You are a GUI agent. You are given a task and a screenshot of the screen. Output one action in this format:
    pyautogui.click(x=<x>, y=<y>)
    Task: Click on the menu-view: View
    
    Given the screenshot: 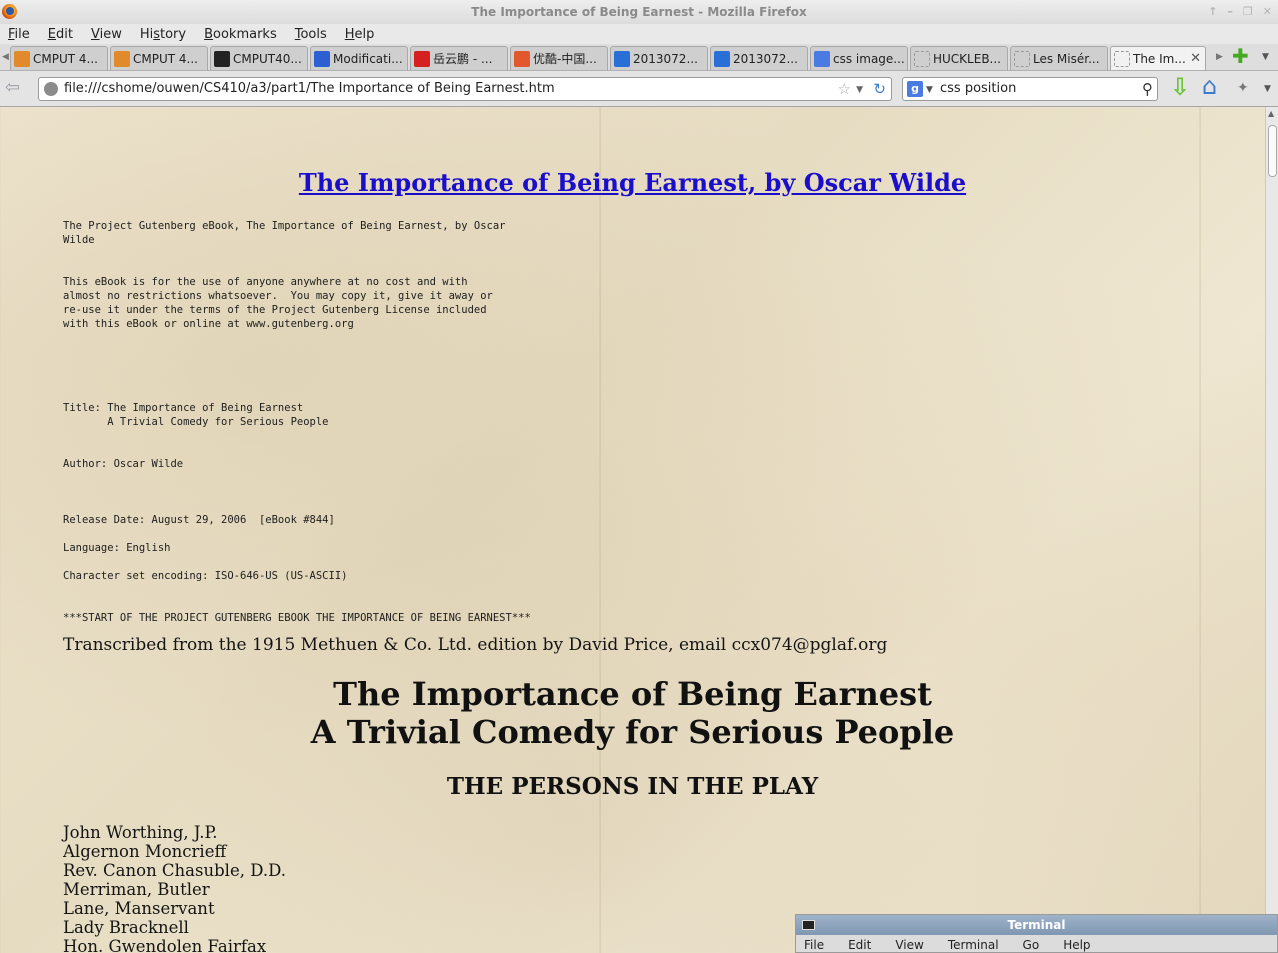 What is the action you would take?
    pyautogui.click(x=106, y=34)
    